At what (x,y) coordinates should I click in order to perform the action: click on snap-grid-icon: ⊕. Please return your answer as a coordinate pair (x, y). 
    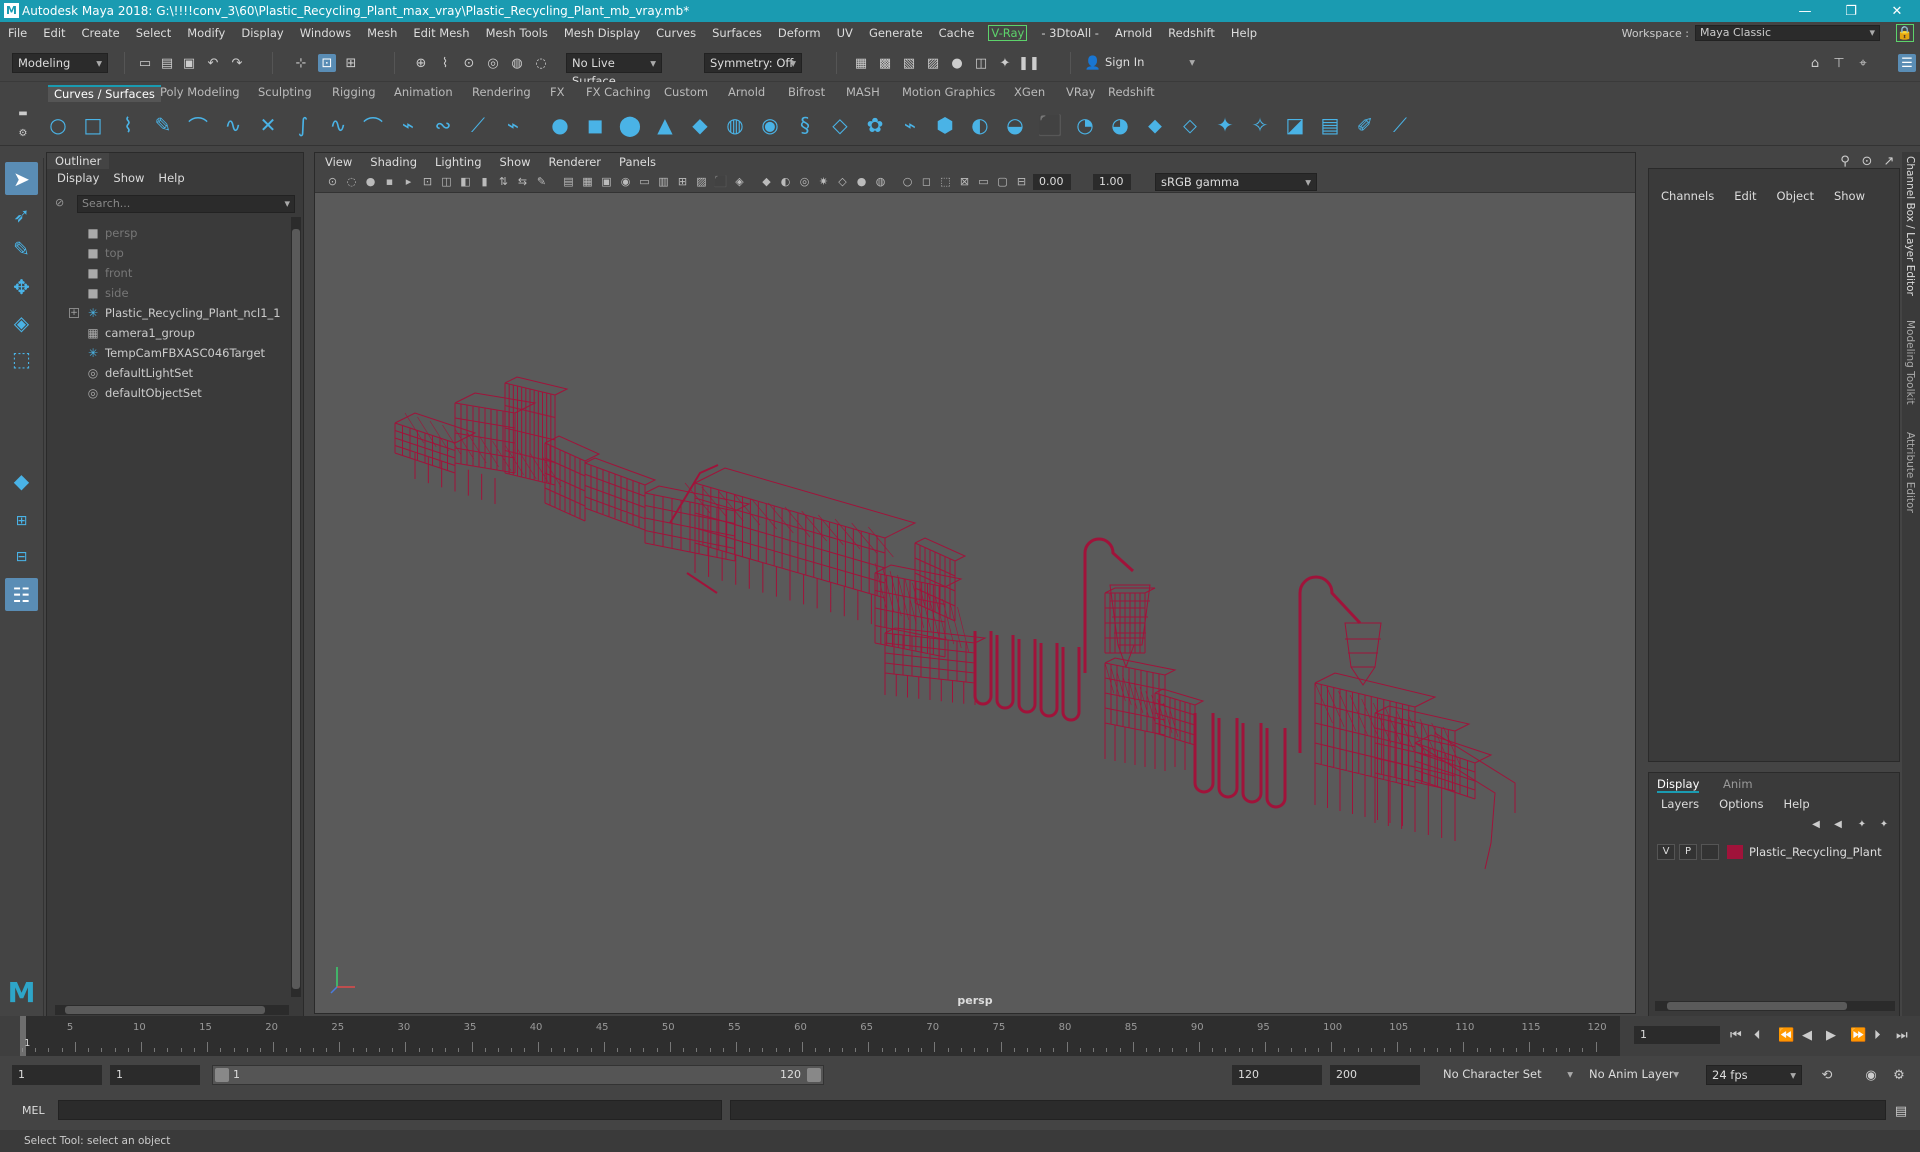
    Looking at the image, I should click on (421, 63).